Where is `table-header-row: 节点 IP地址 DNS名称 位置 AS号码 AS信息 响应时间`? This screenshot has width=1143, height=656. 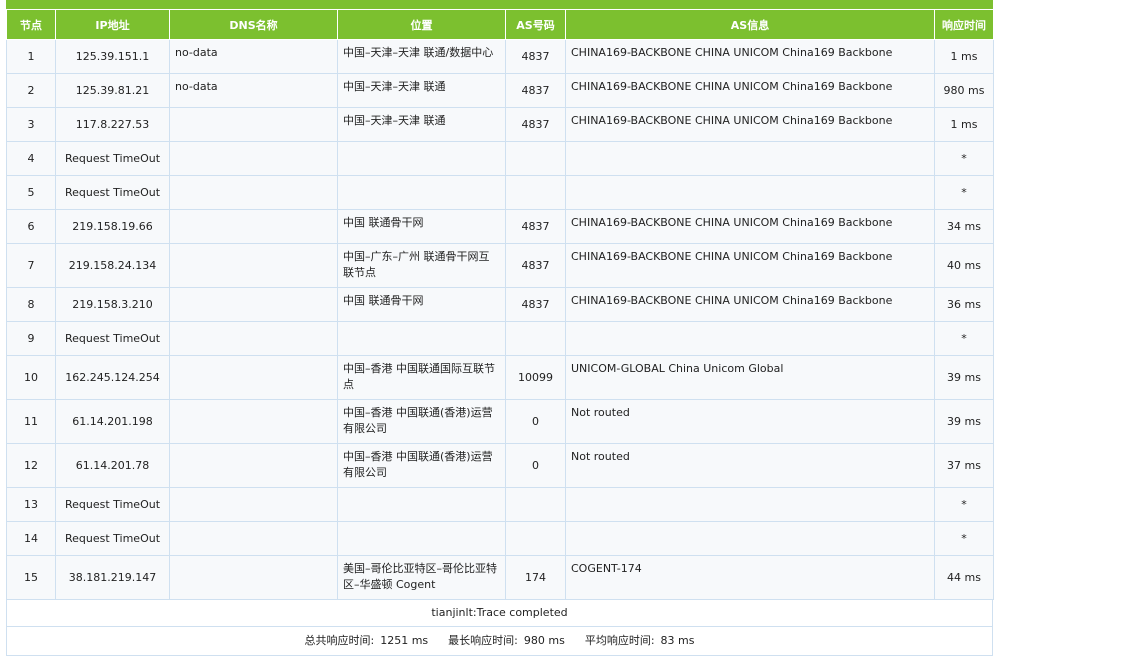
table-header-row: 节点 IP地址 DNS名称 位置 AS号码 AS信息 响应时间 is located at coordinates (500, 24).